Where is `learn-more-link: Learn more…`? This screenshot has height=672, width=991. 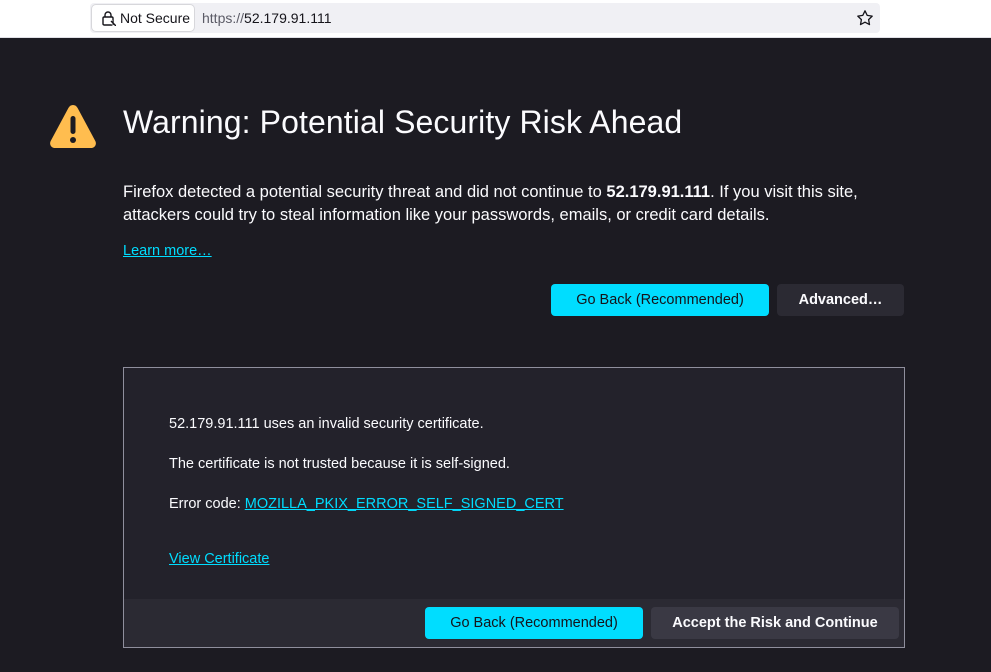
learn-more-link: Learn more… is located at coordinates (167, 251).